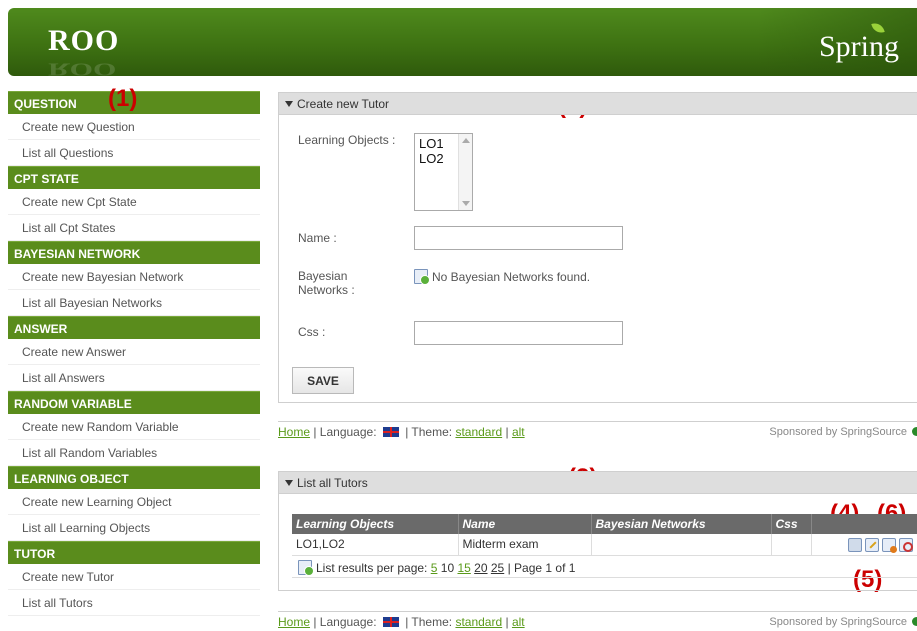  Describe the element at coordinates (511, 277) in the screenshot. I see `bayesian-empty-text: No Bayesian Networks found.` at that location.